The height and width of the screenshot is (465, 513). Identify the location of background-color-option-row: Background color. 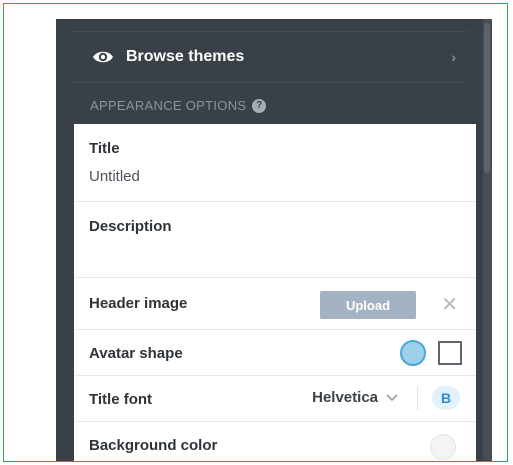
(275, 441).